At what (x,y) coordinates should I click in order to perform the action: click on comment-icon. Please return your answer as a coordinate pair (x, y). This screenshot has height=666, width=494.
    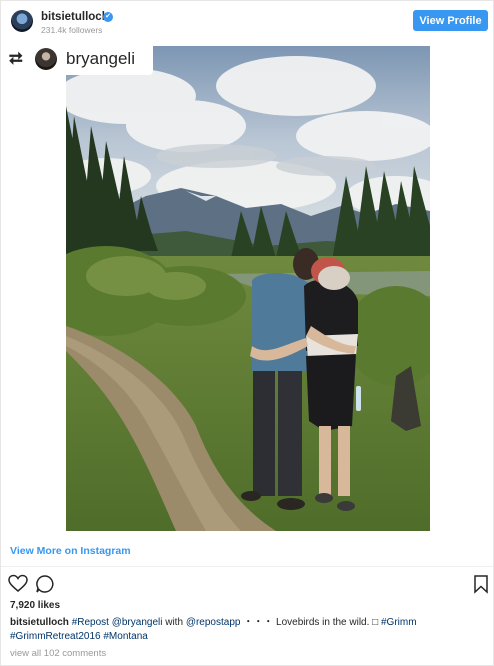
    Looking at the image, I should click on (45, 584).